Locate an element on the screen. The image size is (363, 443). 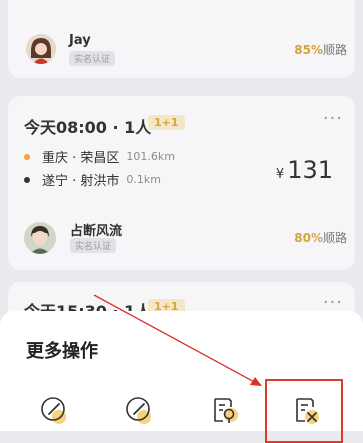
sheet-title: 更多操作 is located at coordinates (62, 351).